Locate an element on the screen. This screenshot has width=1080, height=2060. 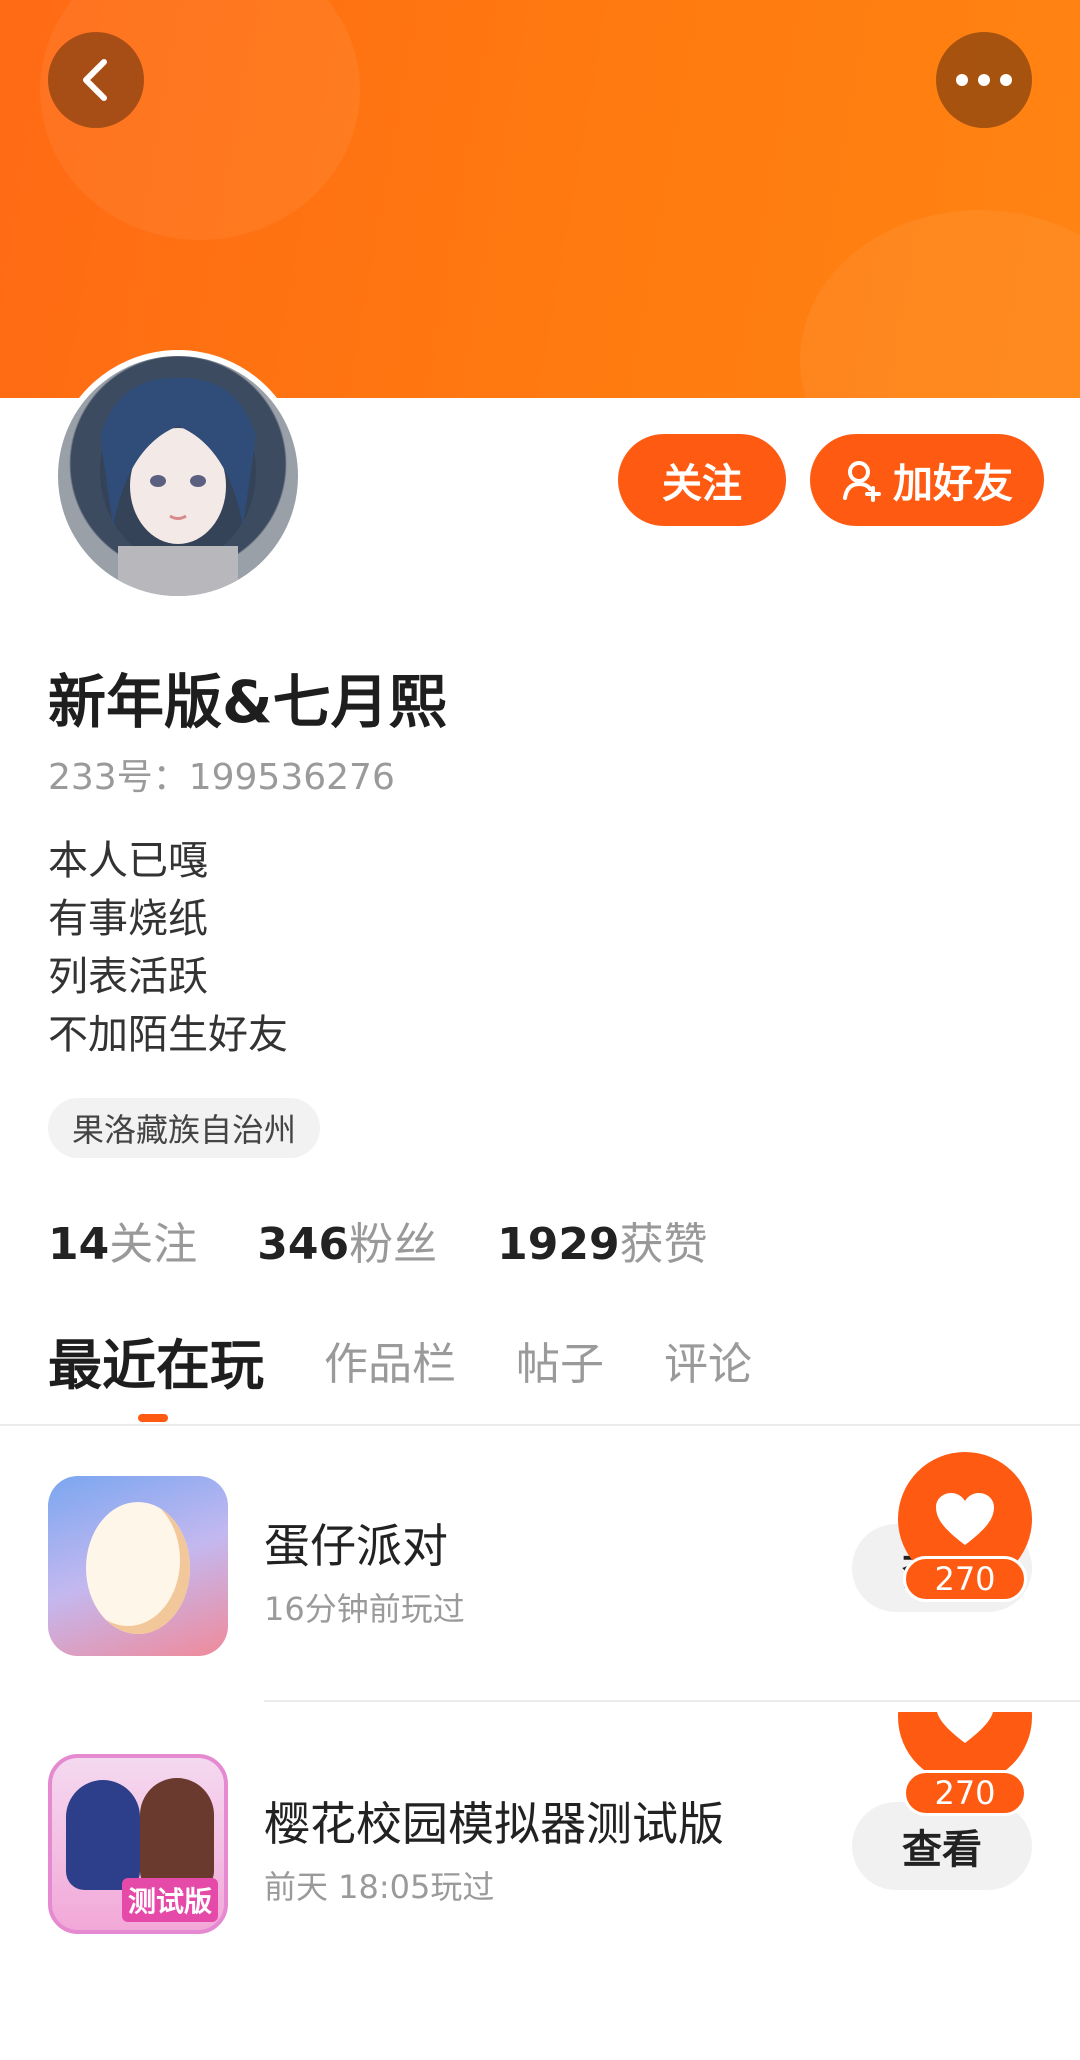
bio-line: 不加陌生好友 is located at coordinates (168, 1035).